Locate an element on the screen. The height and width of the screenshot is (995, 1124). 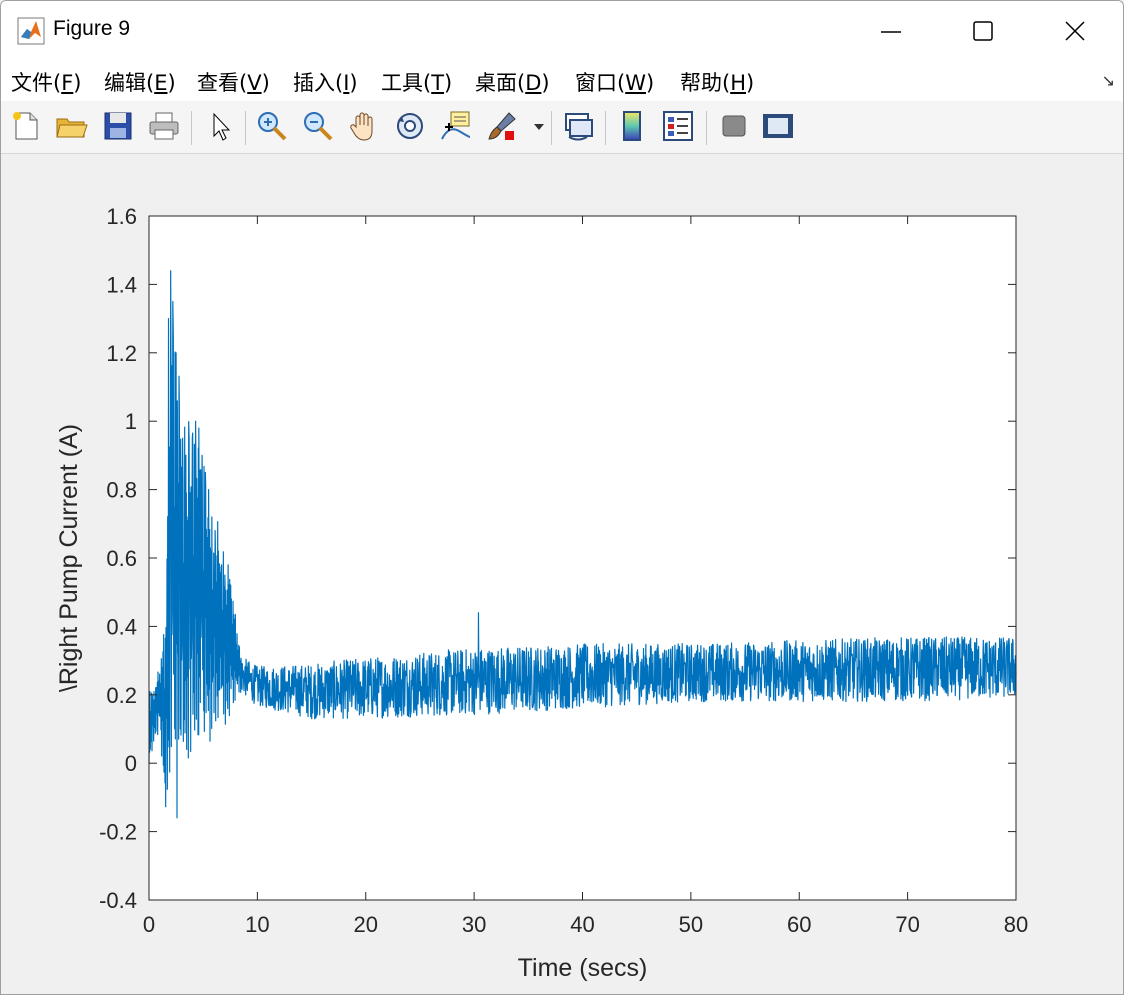
rotate-3d-icon is located at coordinates (410, 126).